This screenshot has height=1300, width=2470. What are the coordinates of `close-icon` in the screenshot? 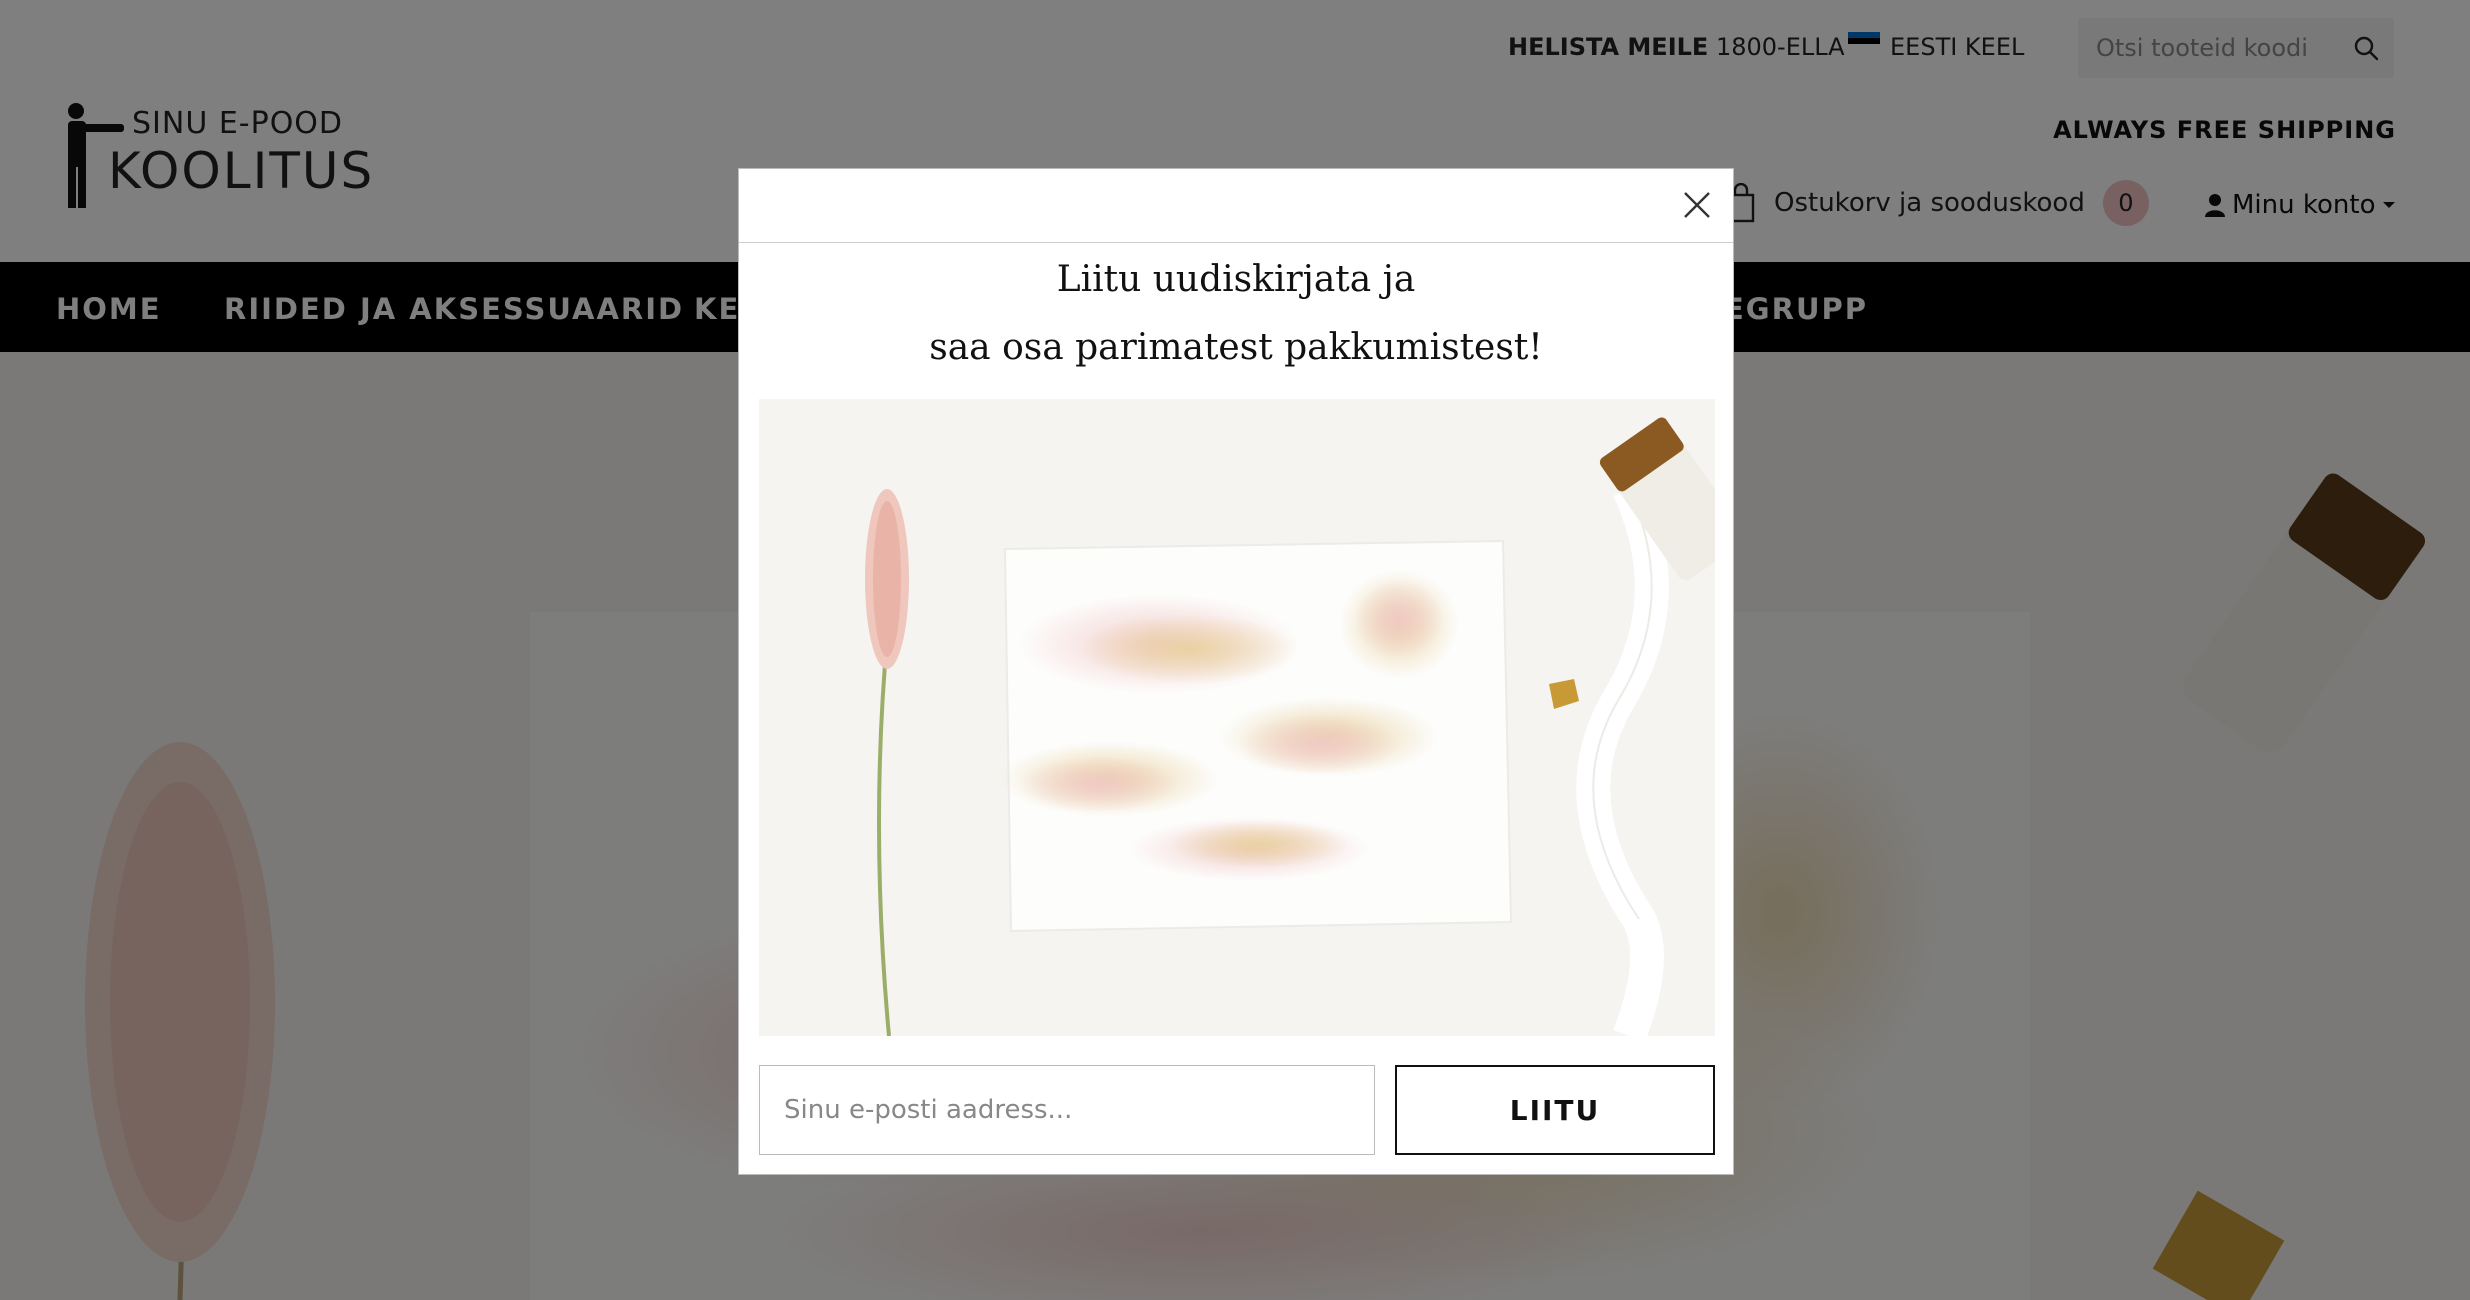 It's located at (1697, 205).